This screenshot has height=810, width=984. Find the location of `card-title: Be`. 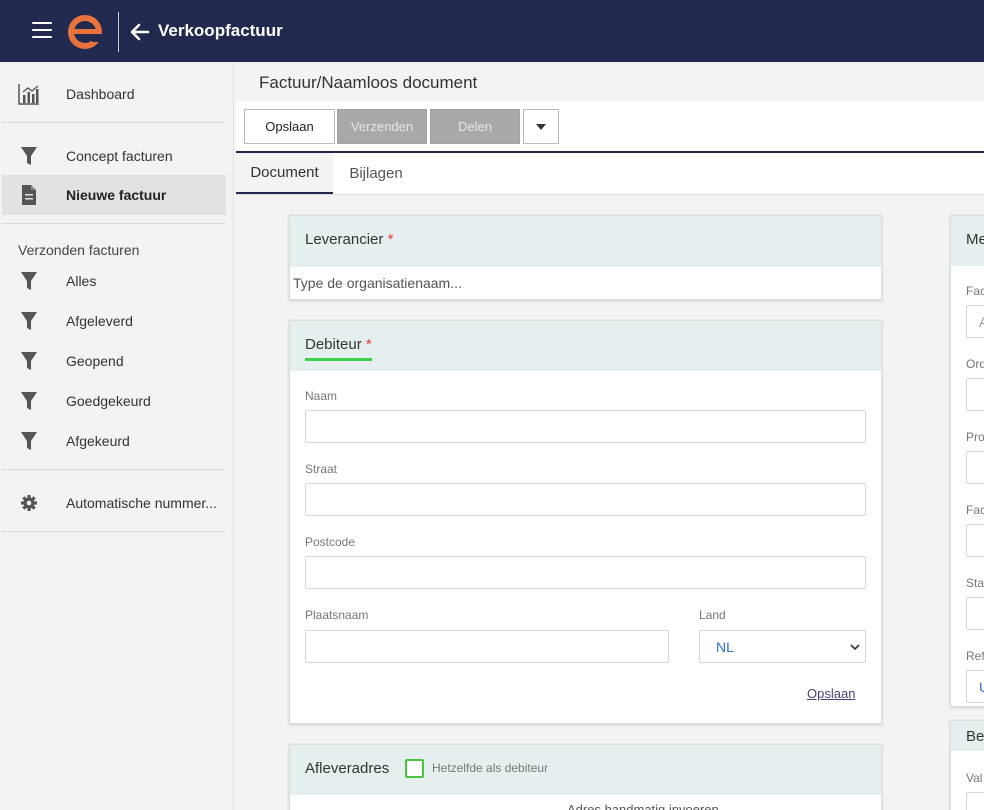

card-title: Be is located at coordinates (975, 736).